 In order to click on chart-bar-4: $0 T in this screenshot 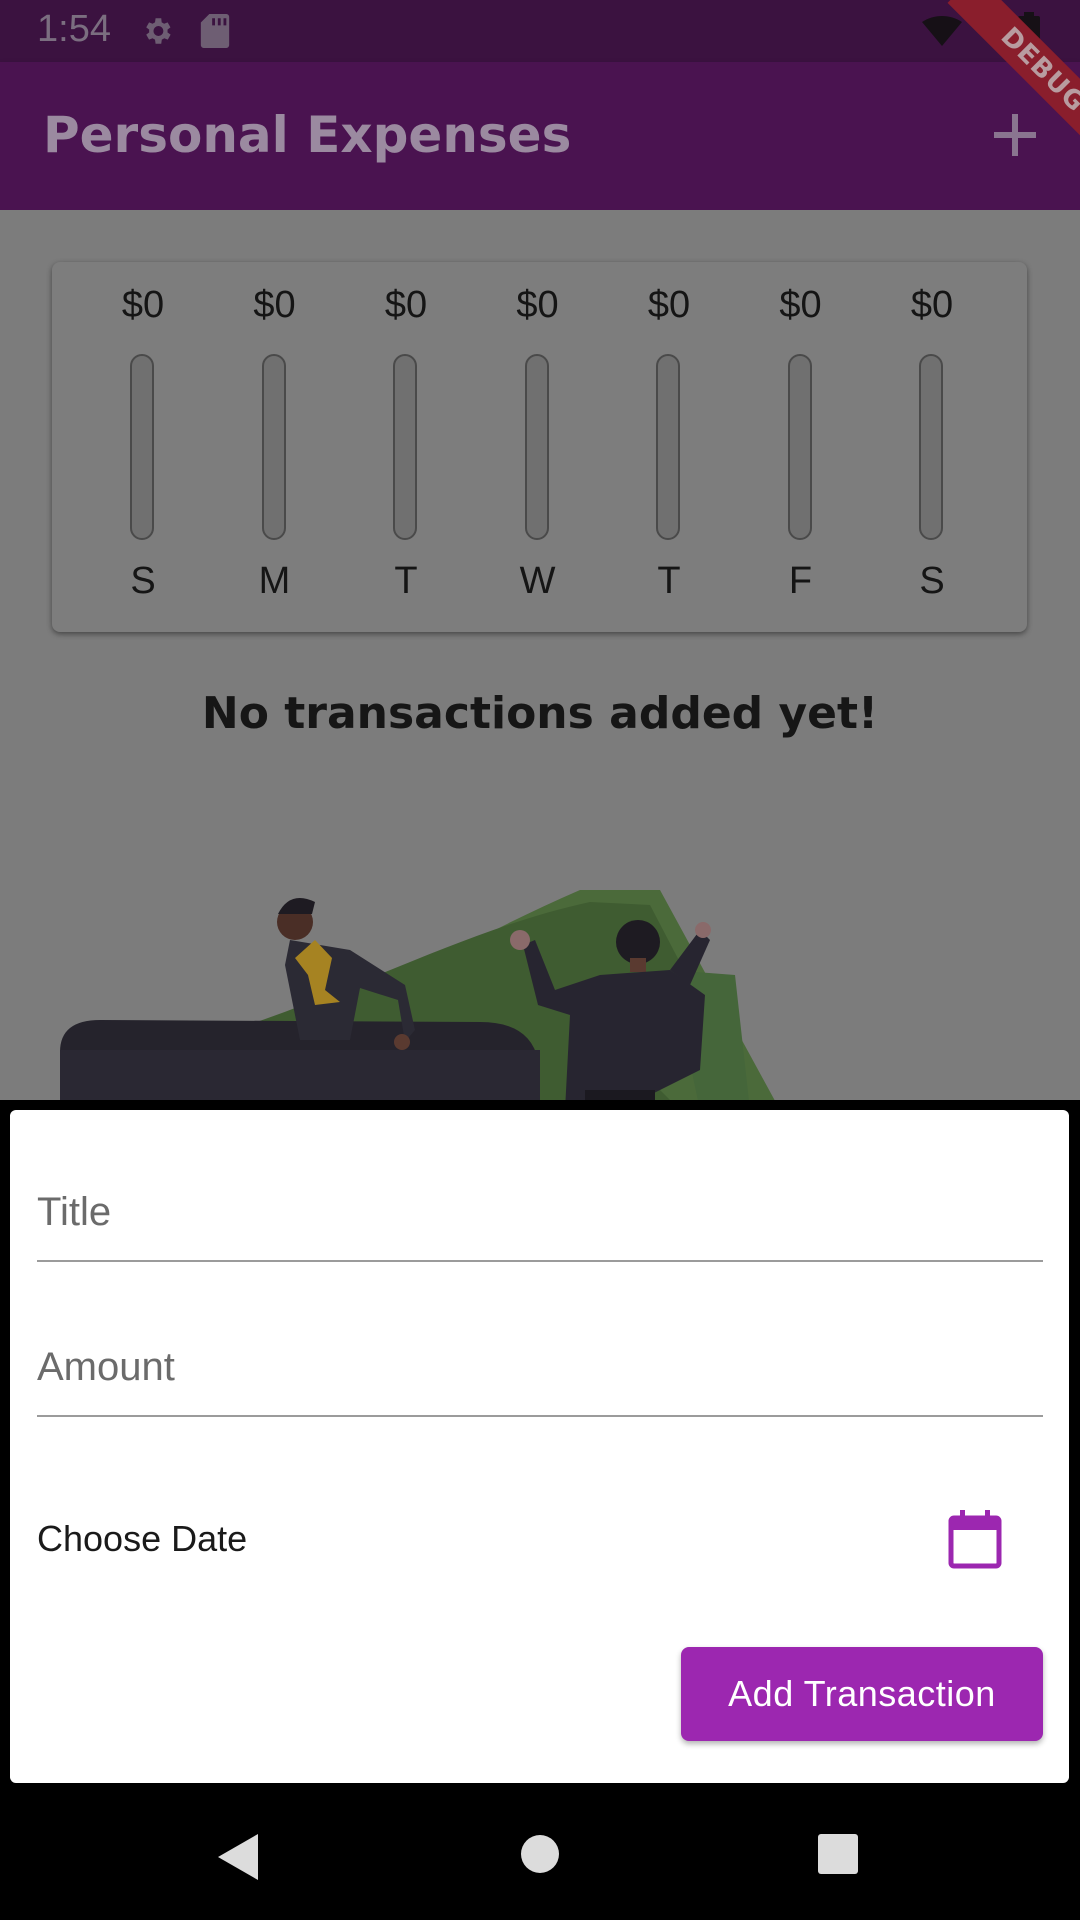, I will do `click(669, 447)`.